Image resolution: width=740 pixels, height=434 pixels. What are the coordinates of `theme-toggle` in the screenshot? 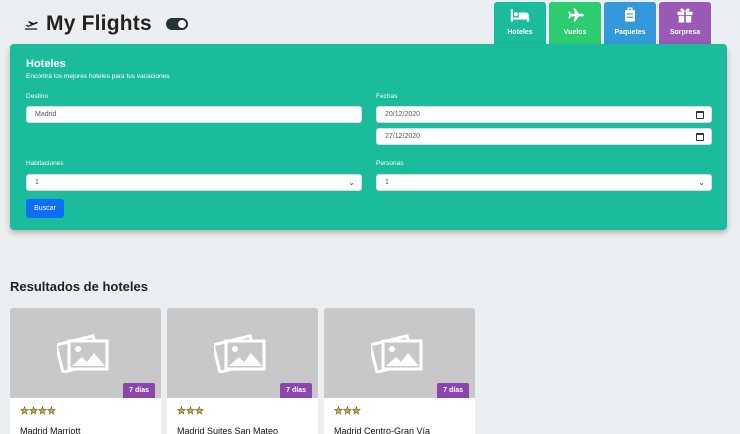 It's located at (176, 24).